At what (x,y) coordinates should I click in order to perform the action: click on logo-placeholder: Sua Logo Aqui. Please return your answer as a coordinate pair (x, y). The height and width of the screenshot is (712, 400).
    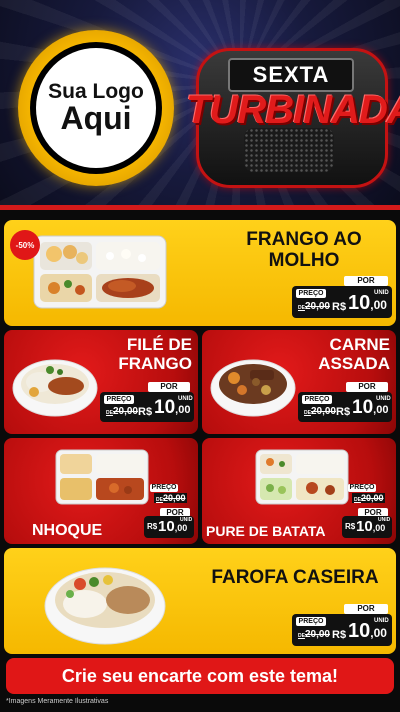
    Looking at the image, I should click on (96, 108).